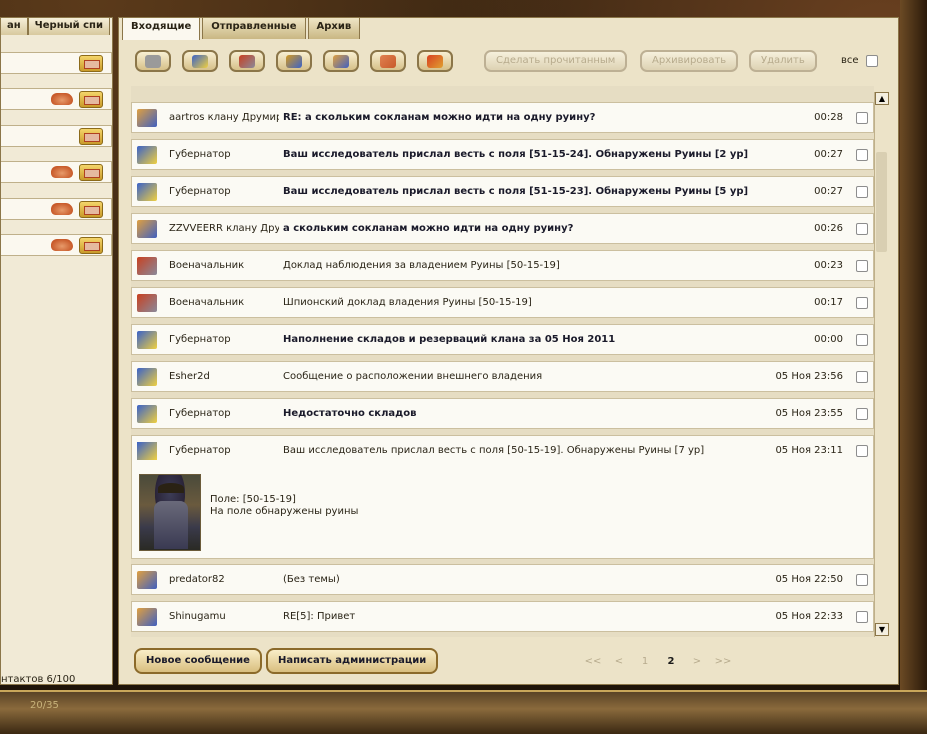  Describe the element at coordinates (671, 661) in the screenshot. I see `page-link: 2` at that location.